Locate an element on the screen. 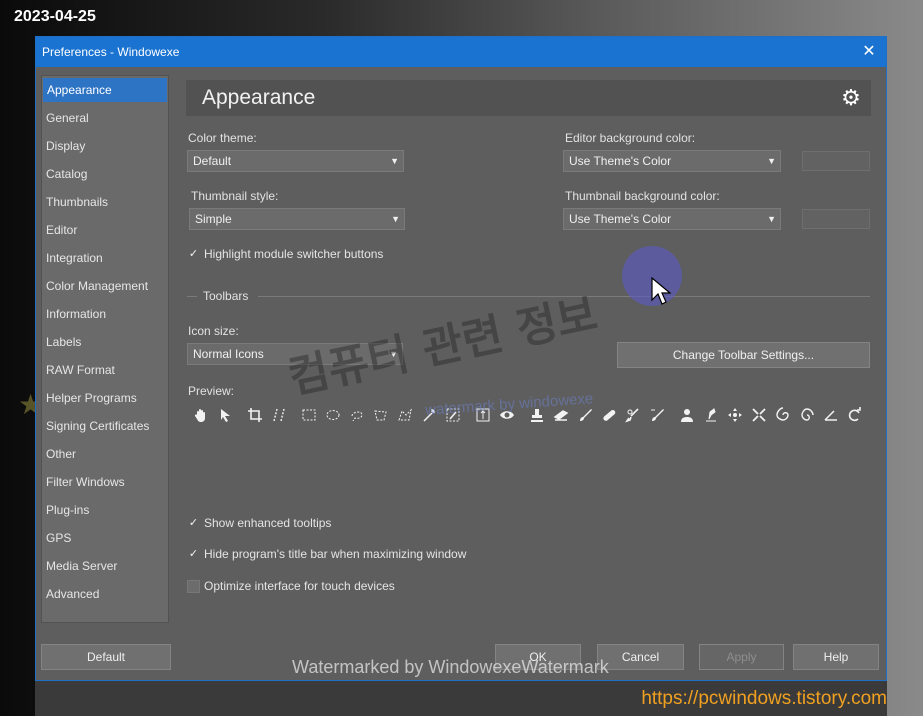 The width and height of the screenshot is (923, 716). editor-bg-select: Use Theme's Color ▼ is located at coordinates (672, 161).